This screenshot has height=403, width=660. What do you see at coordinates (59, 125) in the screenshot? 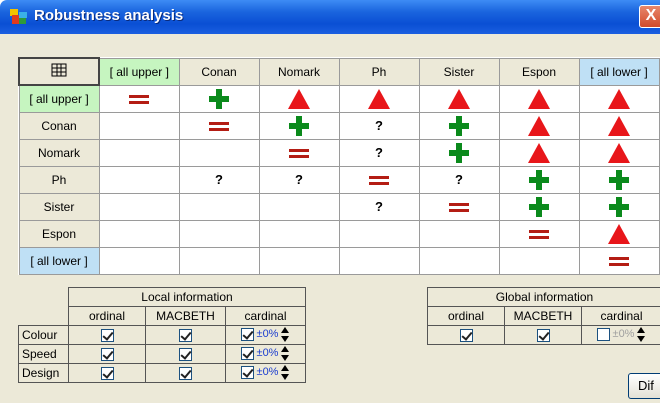
I see `row-header: Conan` at bounding box center [59, 125].